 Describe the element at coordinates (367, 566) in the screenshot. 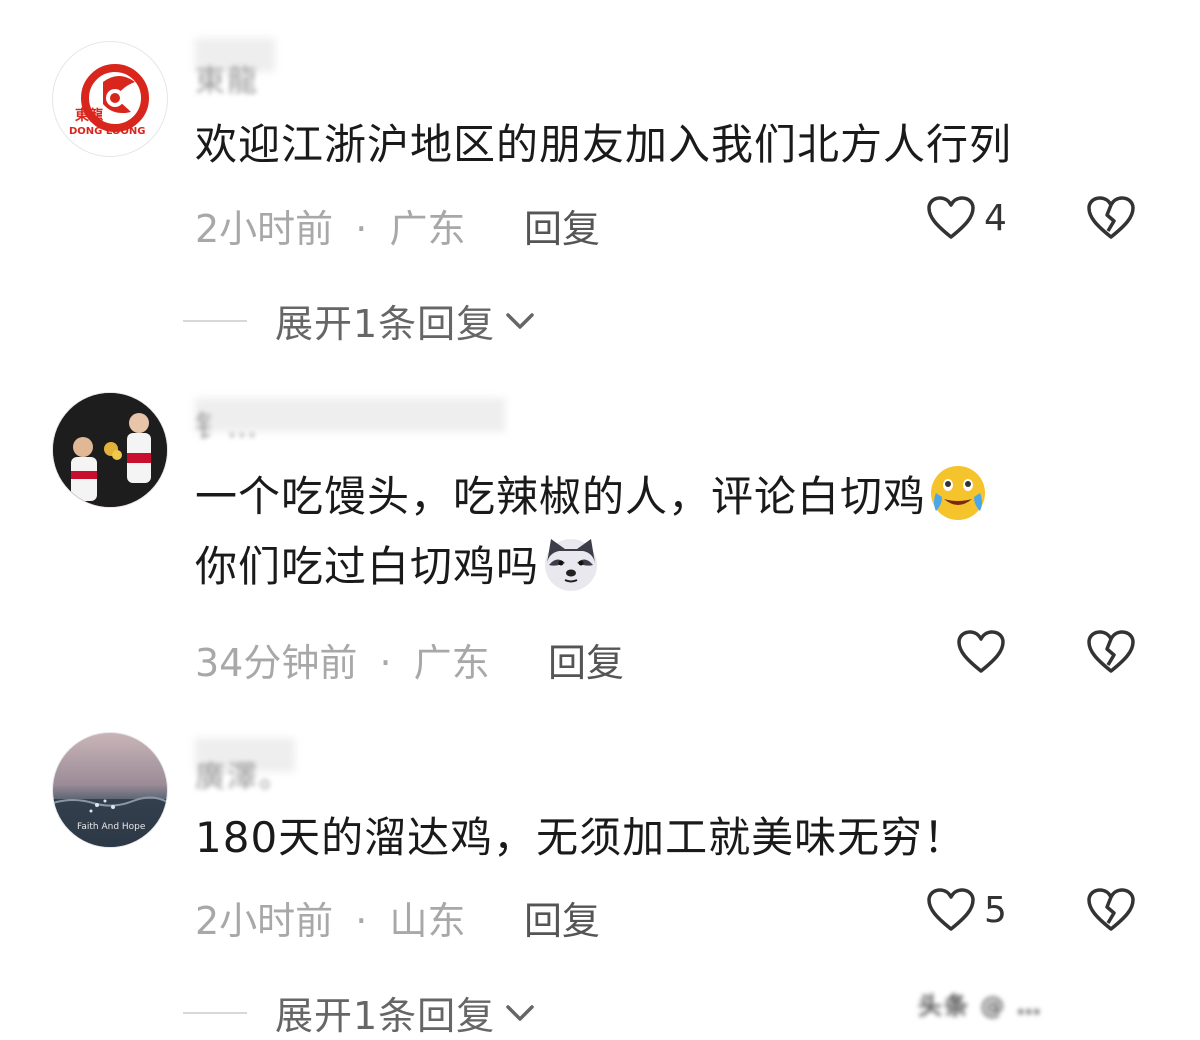

I see `comment-text-part: 你们吃过白切鸡吗` at that location.